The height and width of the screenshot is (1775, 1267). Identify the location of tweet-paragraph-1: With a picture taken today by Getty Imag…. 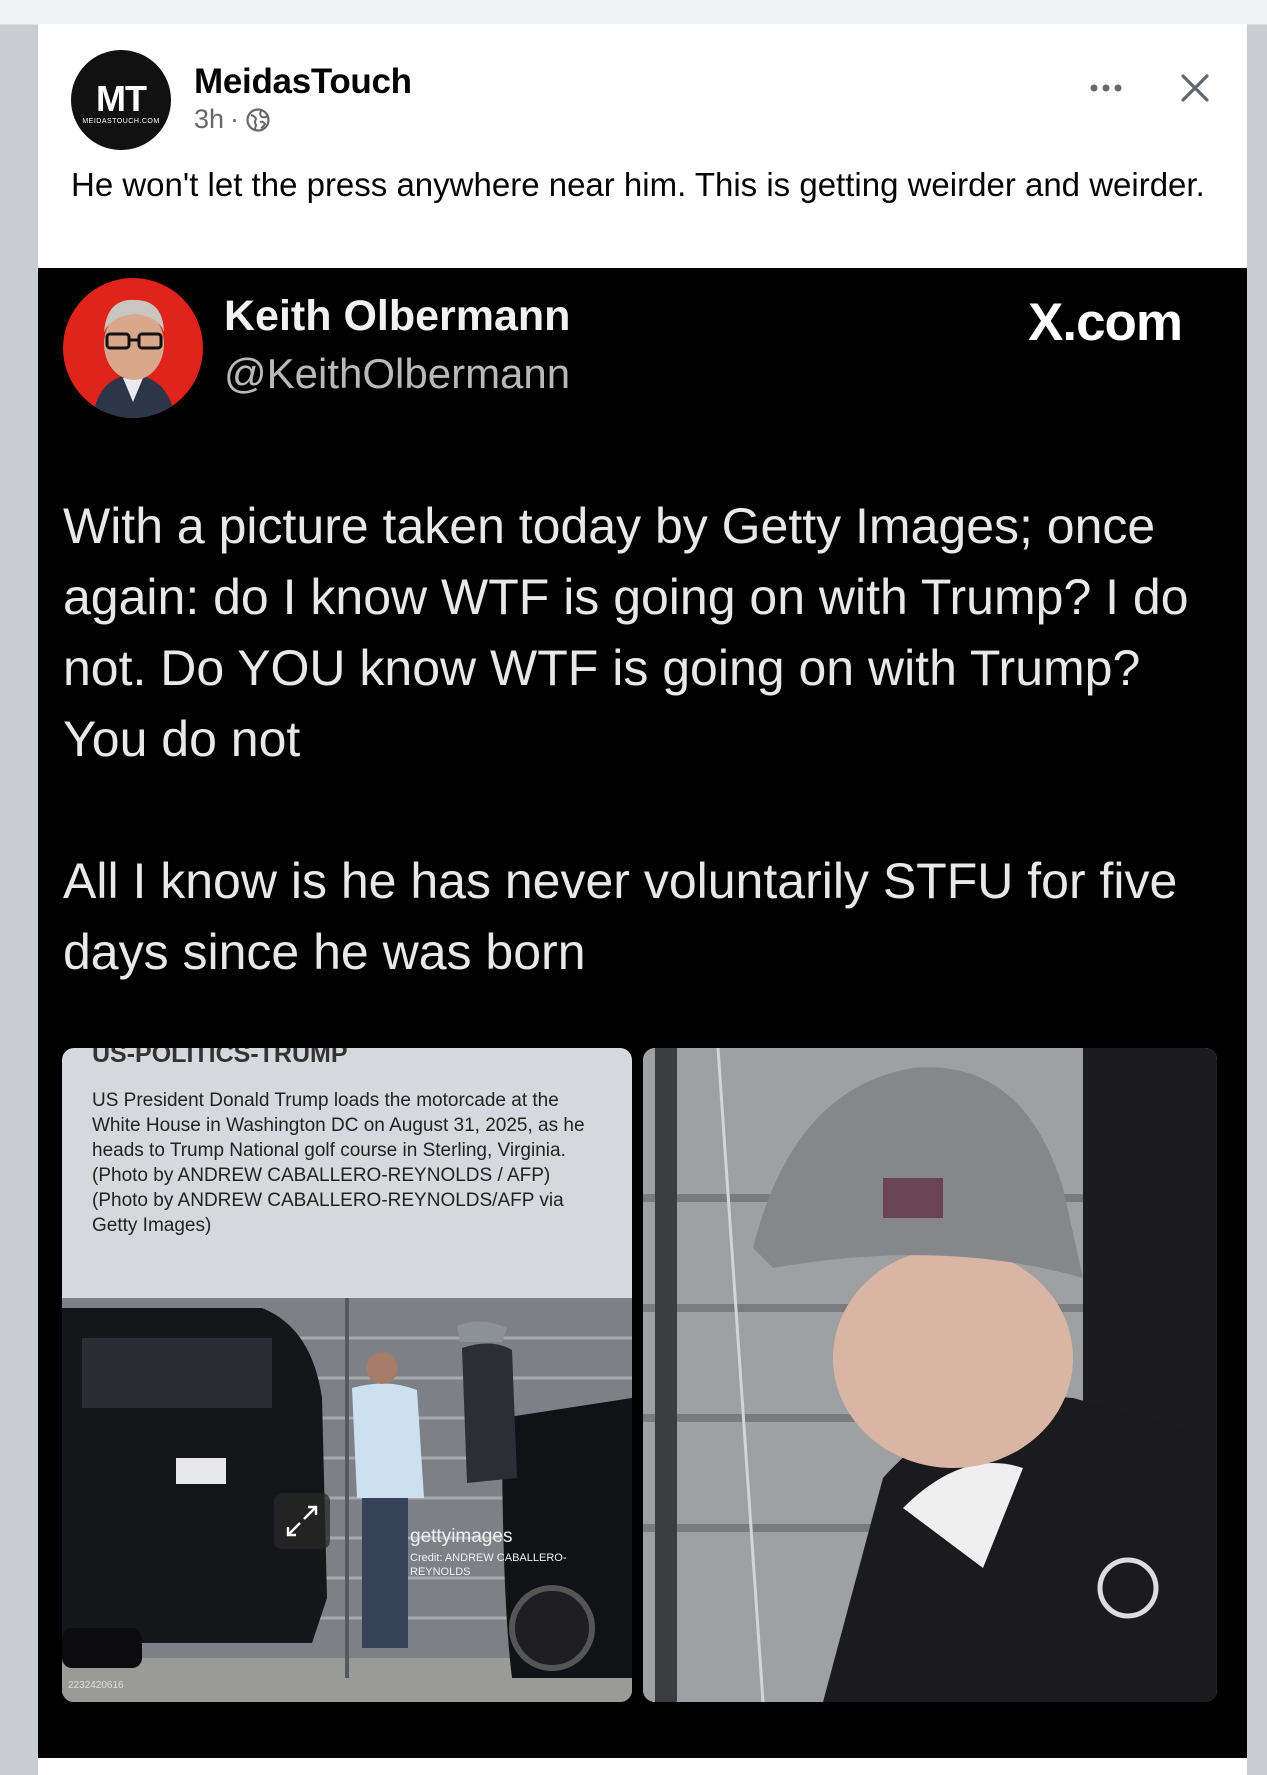
(626, 632).